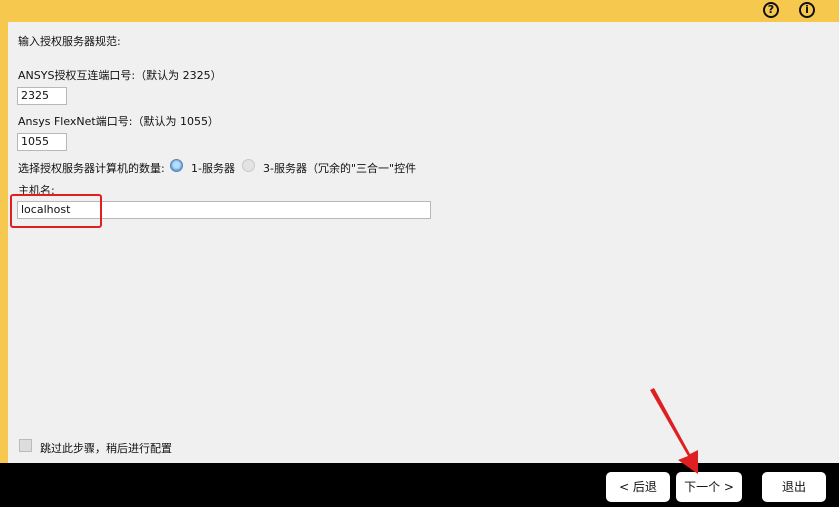 The width and height of the screenshot is (839, 507). What do you see at coordinates (42, 142) in the screenshot?
I see `flexnet-port-input: 1055` at bounding box center [42, 142].